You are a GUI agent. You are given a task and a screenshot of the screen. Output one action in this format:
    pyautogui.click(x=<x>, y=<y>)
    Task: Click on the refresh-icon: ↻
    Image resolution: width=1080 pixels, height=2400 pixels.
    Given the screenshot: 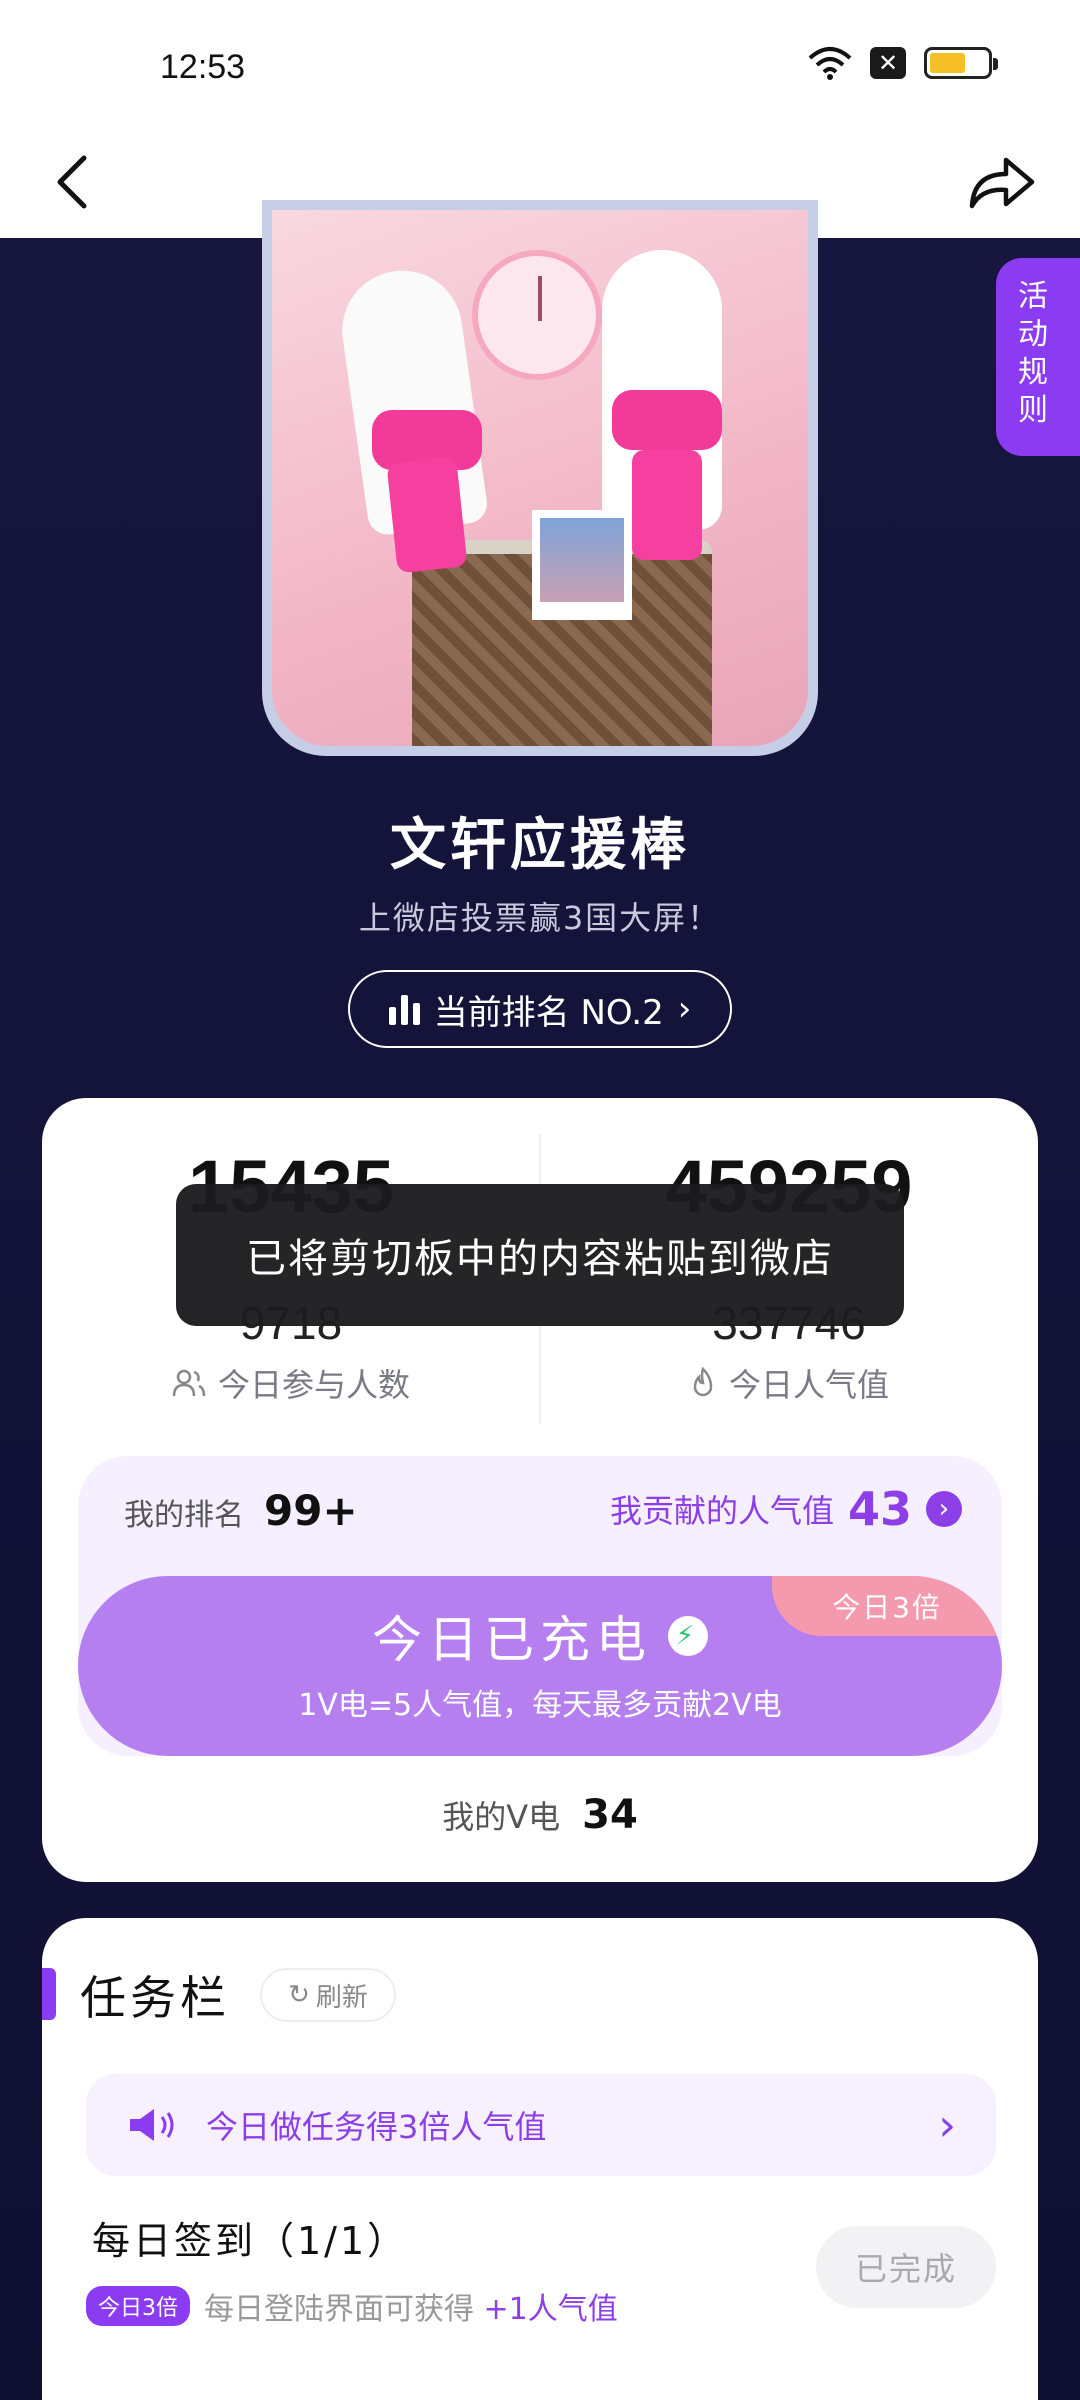 What is the action you would take?
    pyautogui.click(x=299, y=1995)
    